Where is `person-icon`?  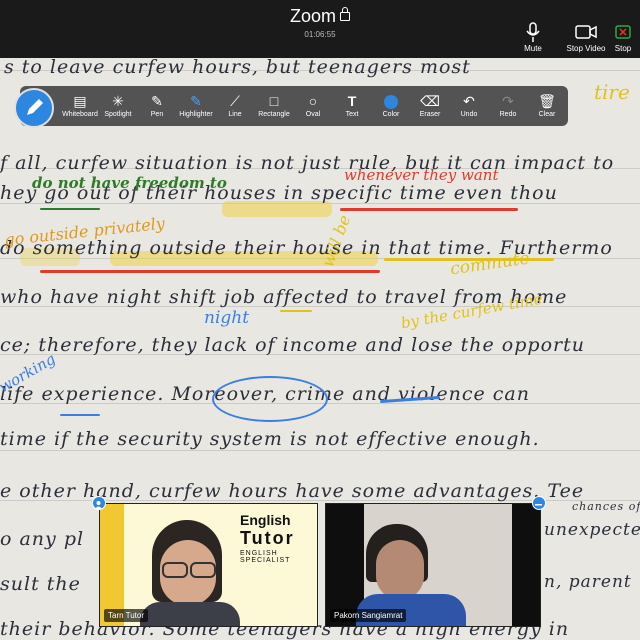
person-icon is located at coordinates (98, 505).